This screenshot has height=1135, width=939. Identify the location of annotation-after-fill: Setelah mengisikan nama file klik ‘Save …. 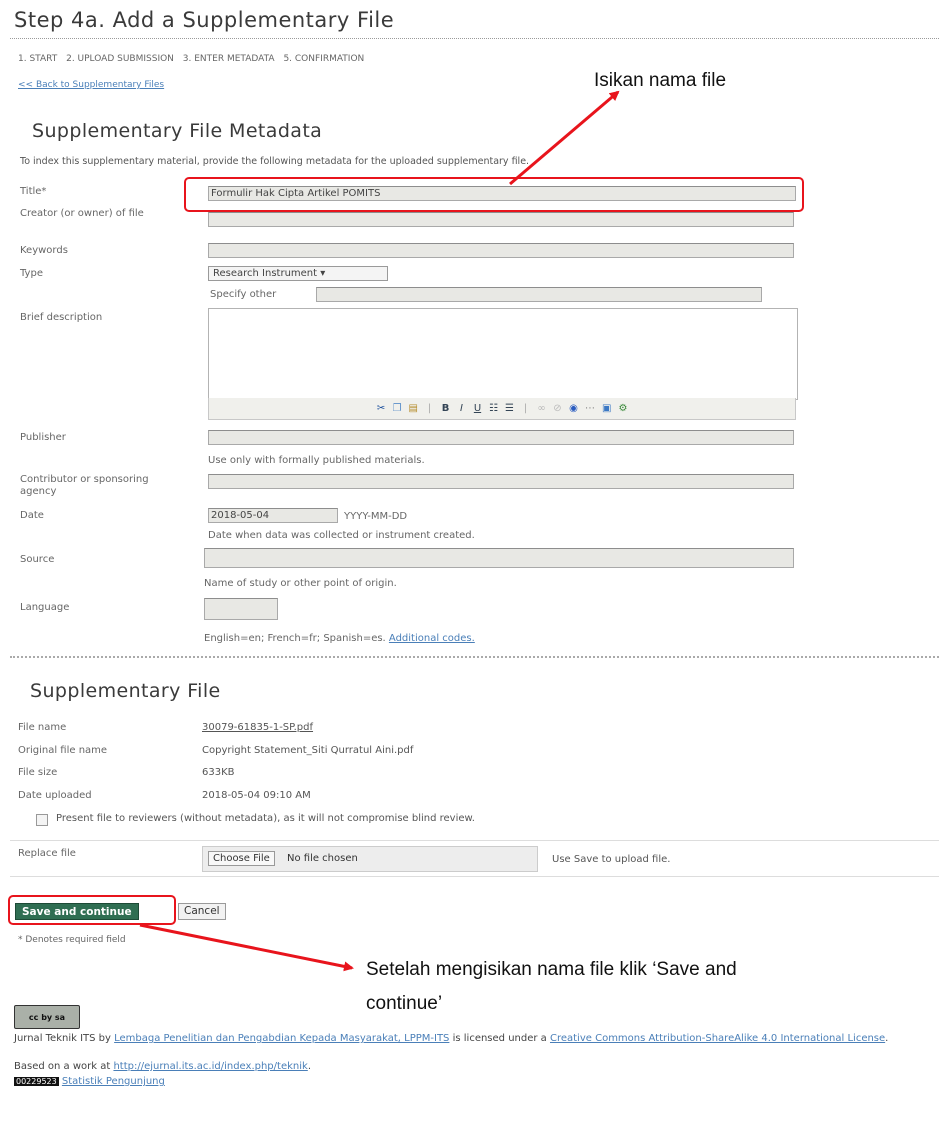
(551, 986).